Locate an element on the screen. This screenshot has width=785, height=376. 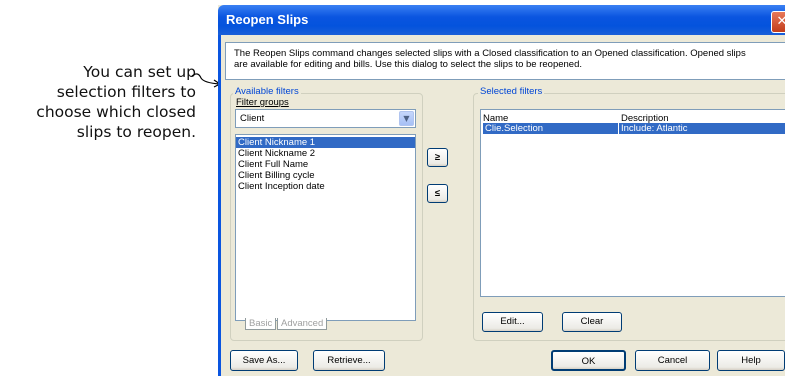
callout-line-4: slips to reopen. is located at coordinates (136, 132).